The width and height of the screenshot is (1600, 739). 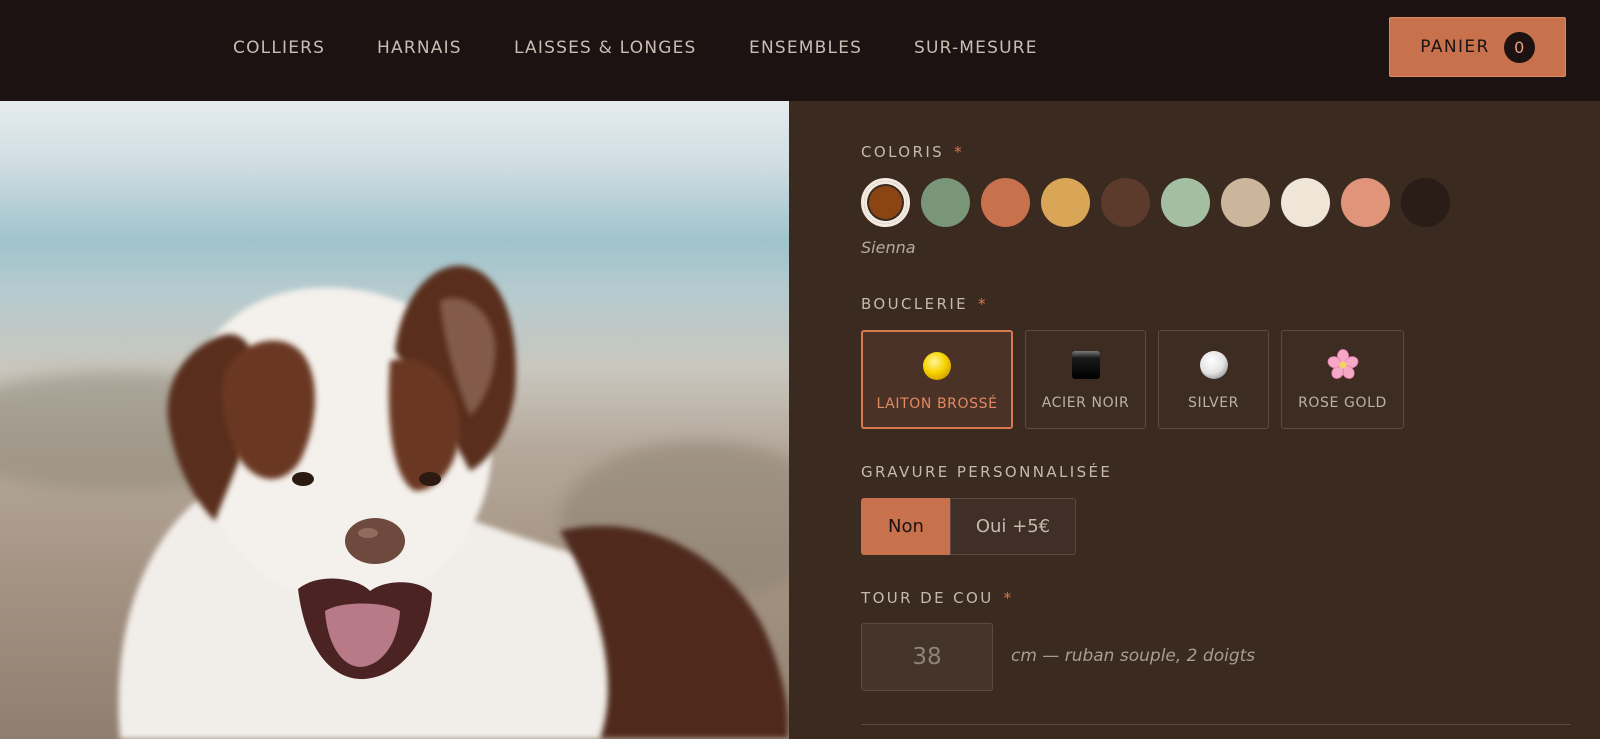 What do you see at coordinates (915, 304) in the screenshot?
I see `buckle-label-text: BOUCLERIE` at bounding box center [915, 304].